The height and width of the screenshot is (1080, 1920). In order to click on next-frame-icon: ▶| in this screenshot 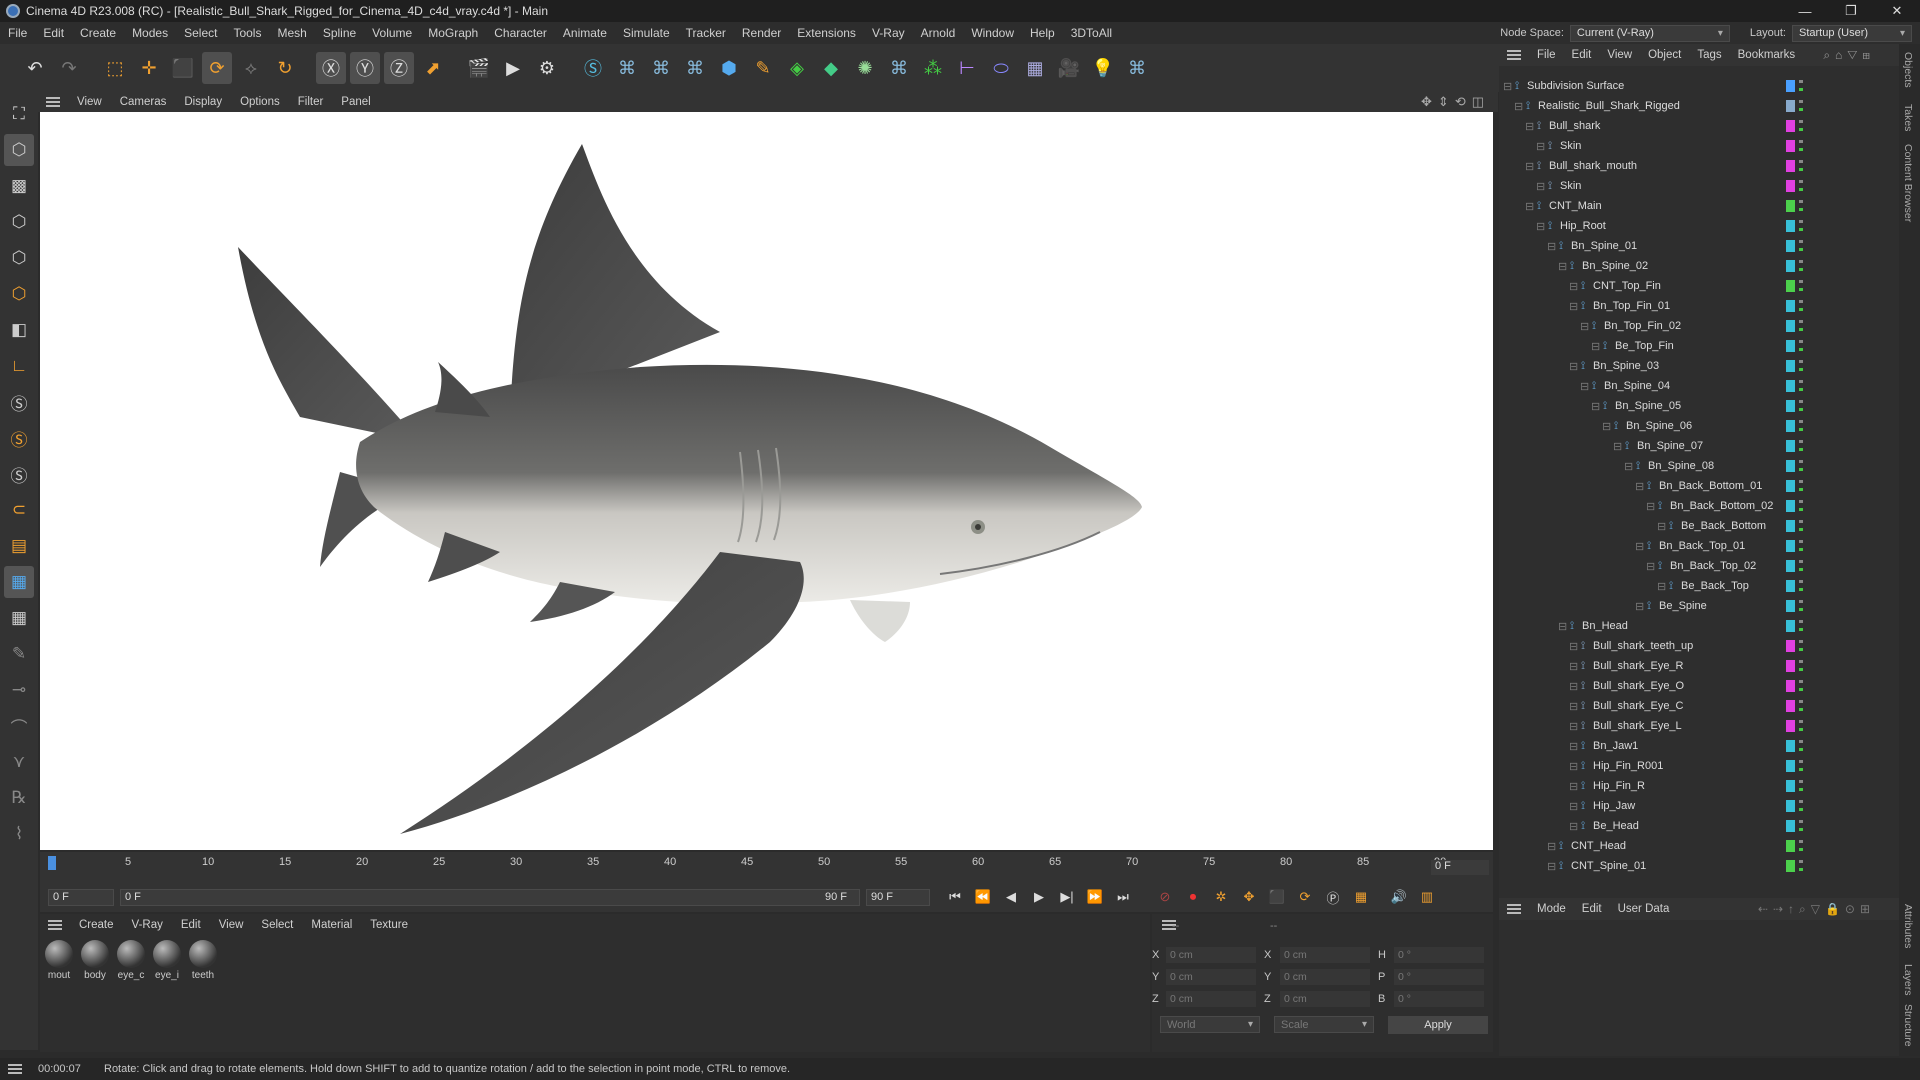, I will do `click(1067, 897)`.